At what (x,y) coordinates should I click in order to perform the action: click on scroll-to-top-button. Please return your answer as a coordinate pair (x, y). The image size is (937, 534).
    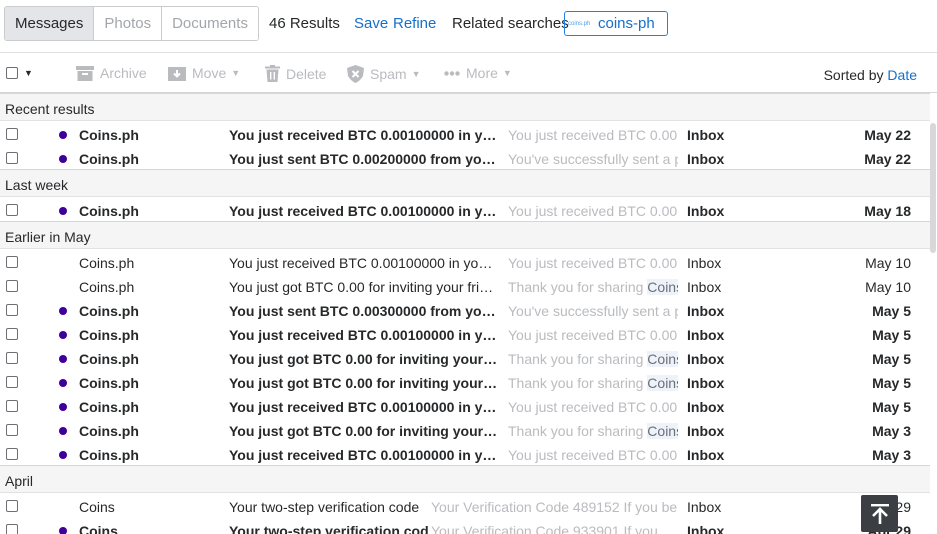
    Looking at the image, I should click on (879, 513).